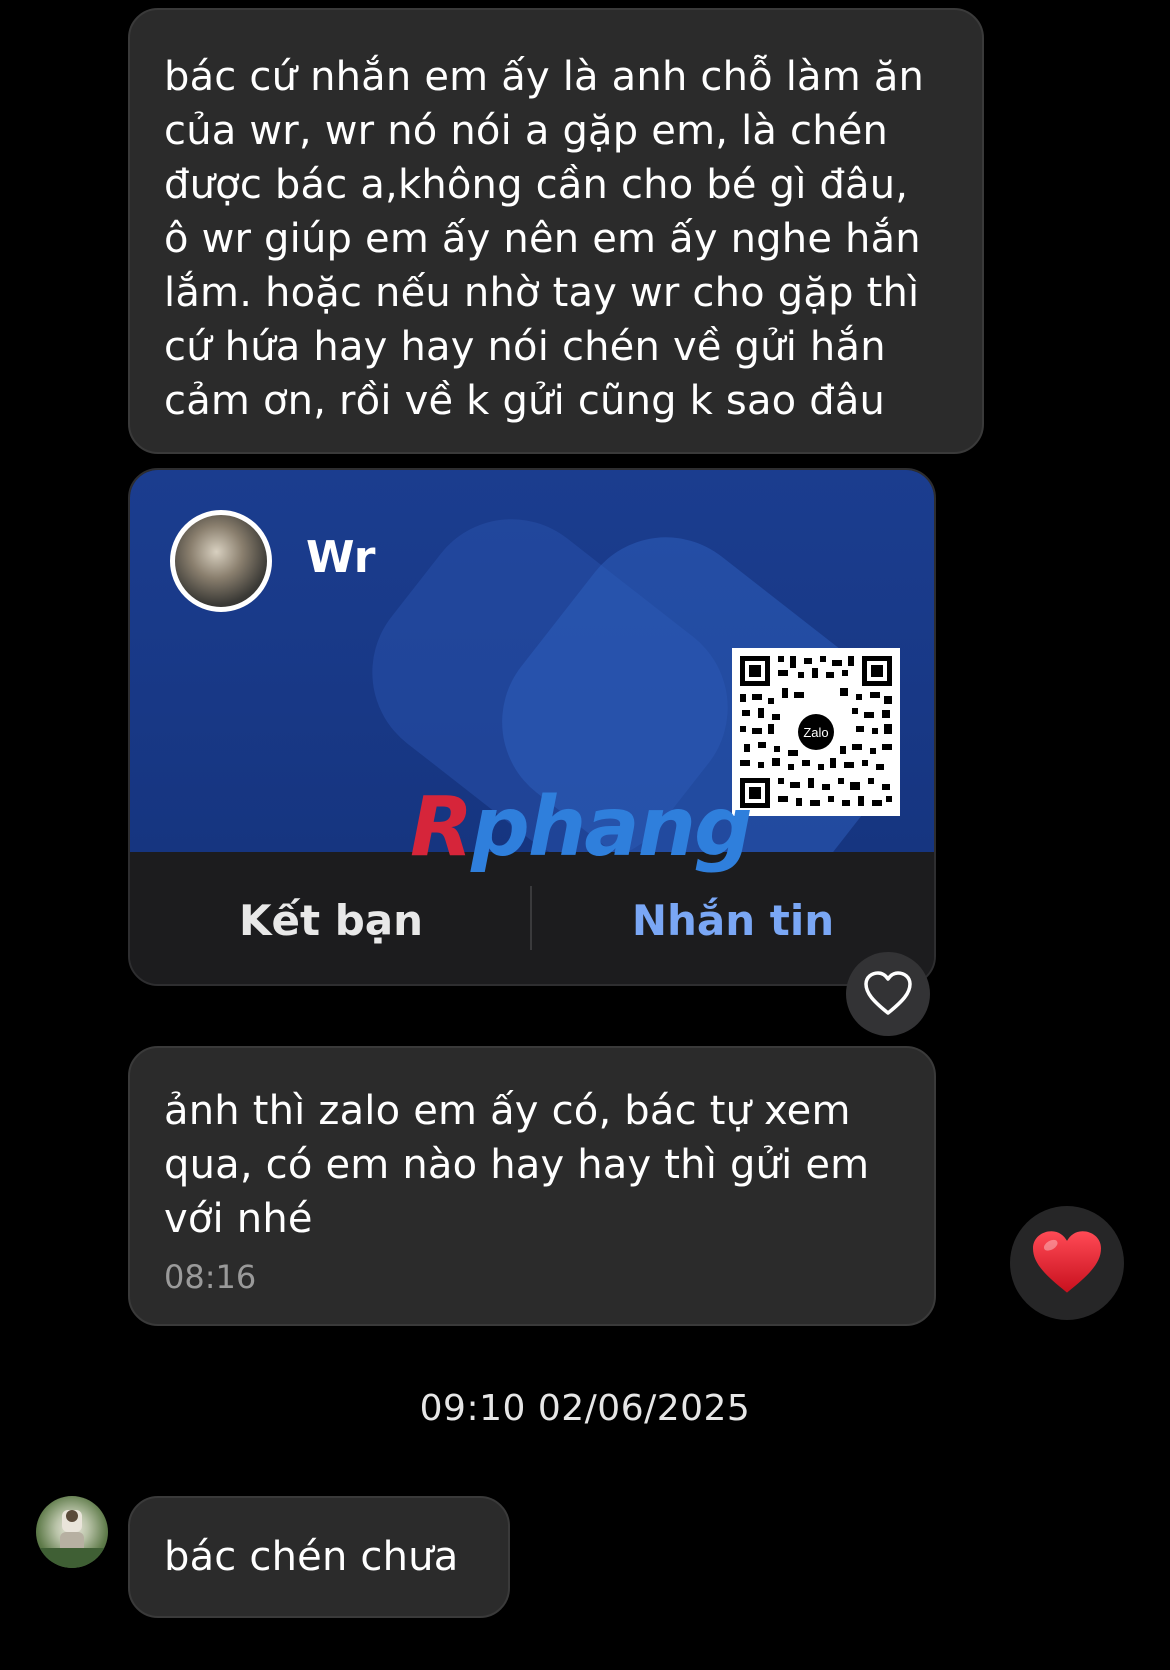 The height and width of the screenshot is (1670, 1170). Describe the element at coordinates (311, 1557) in the screenshot. I see `message-text: bác chén chưa` at that location.